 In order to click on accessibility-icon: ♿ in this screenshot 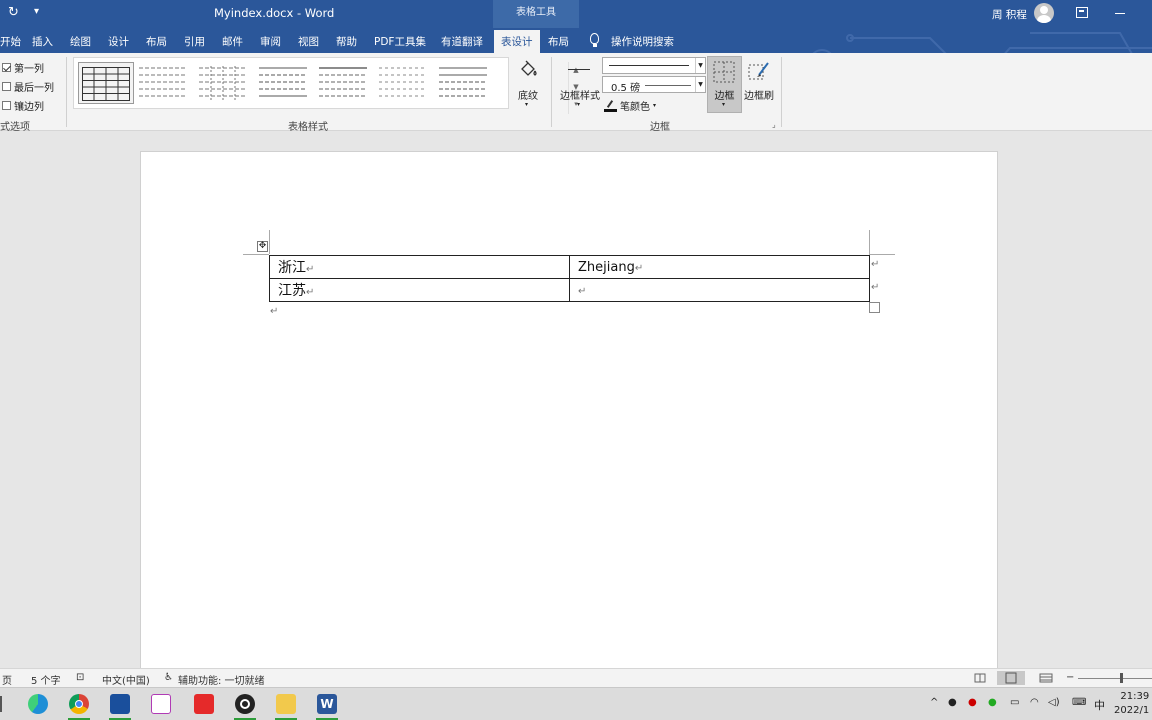, I will do `click(168, 677)`.